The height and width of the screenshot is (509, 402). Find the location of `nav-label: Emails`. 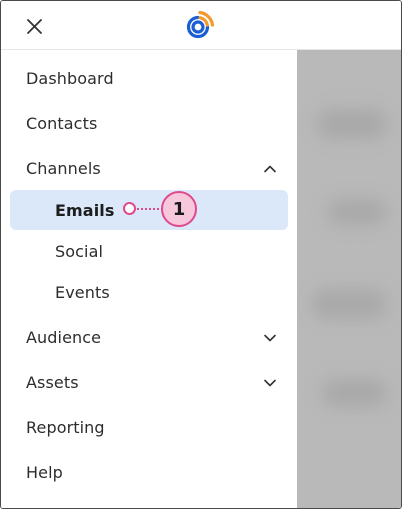

nav-label: Emails is located at coordinates (85, 210).